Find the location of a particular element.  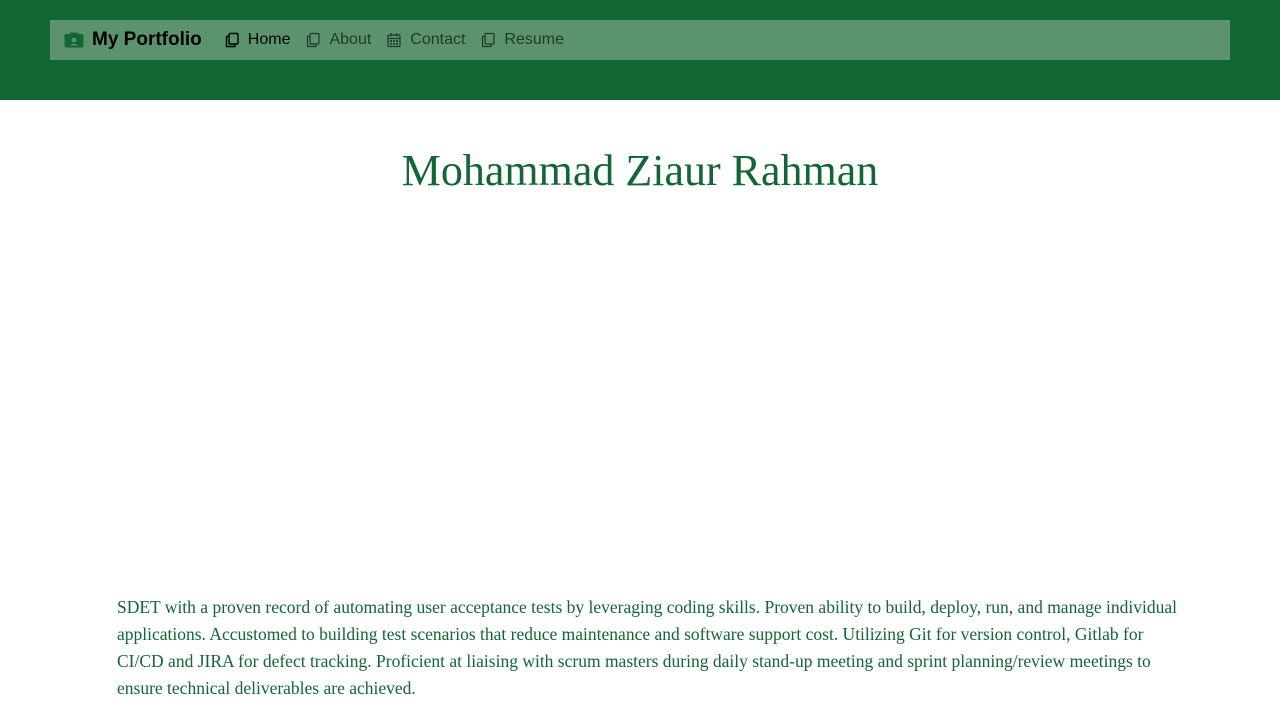

top-banner: My Portfolio Home About Contact Resume is located at coordinates (640, 50).